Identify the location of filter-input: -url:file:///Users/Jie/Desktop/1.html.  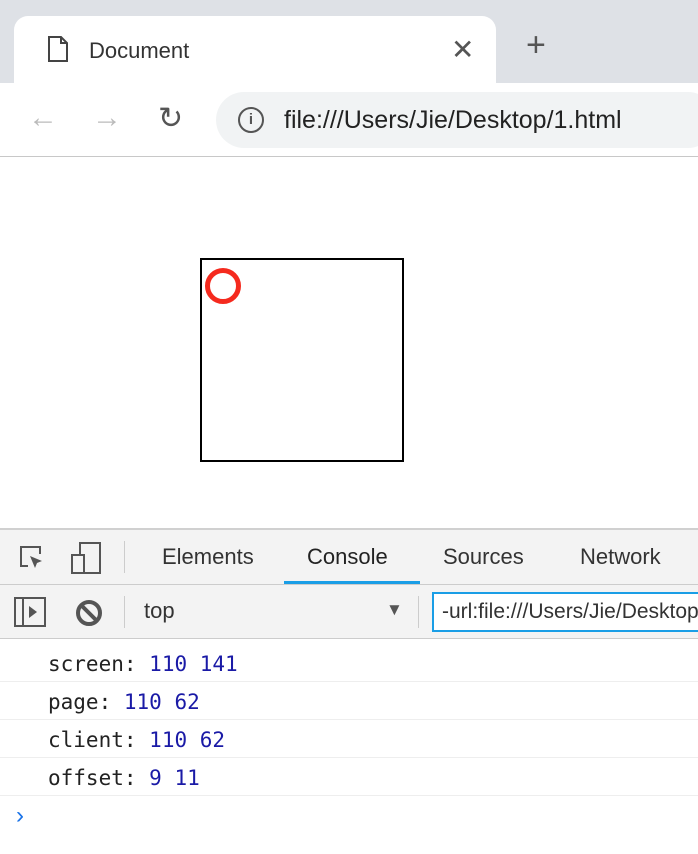
(565, 612).